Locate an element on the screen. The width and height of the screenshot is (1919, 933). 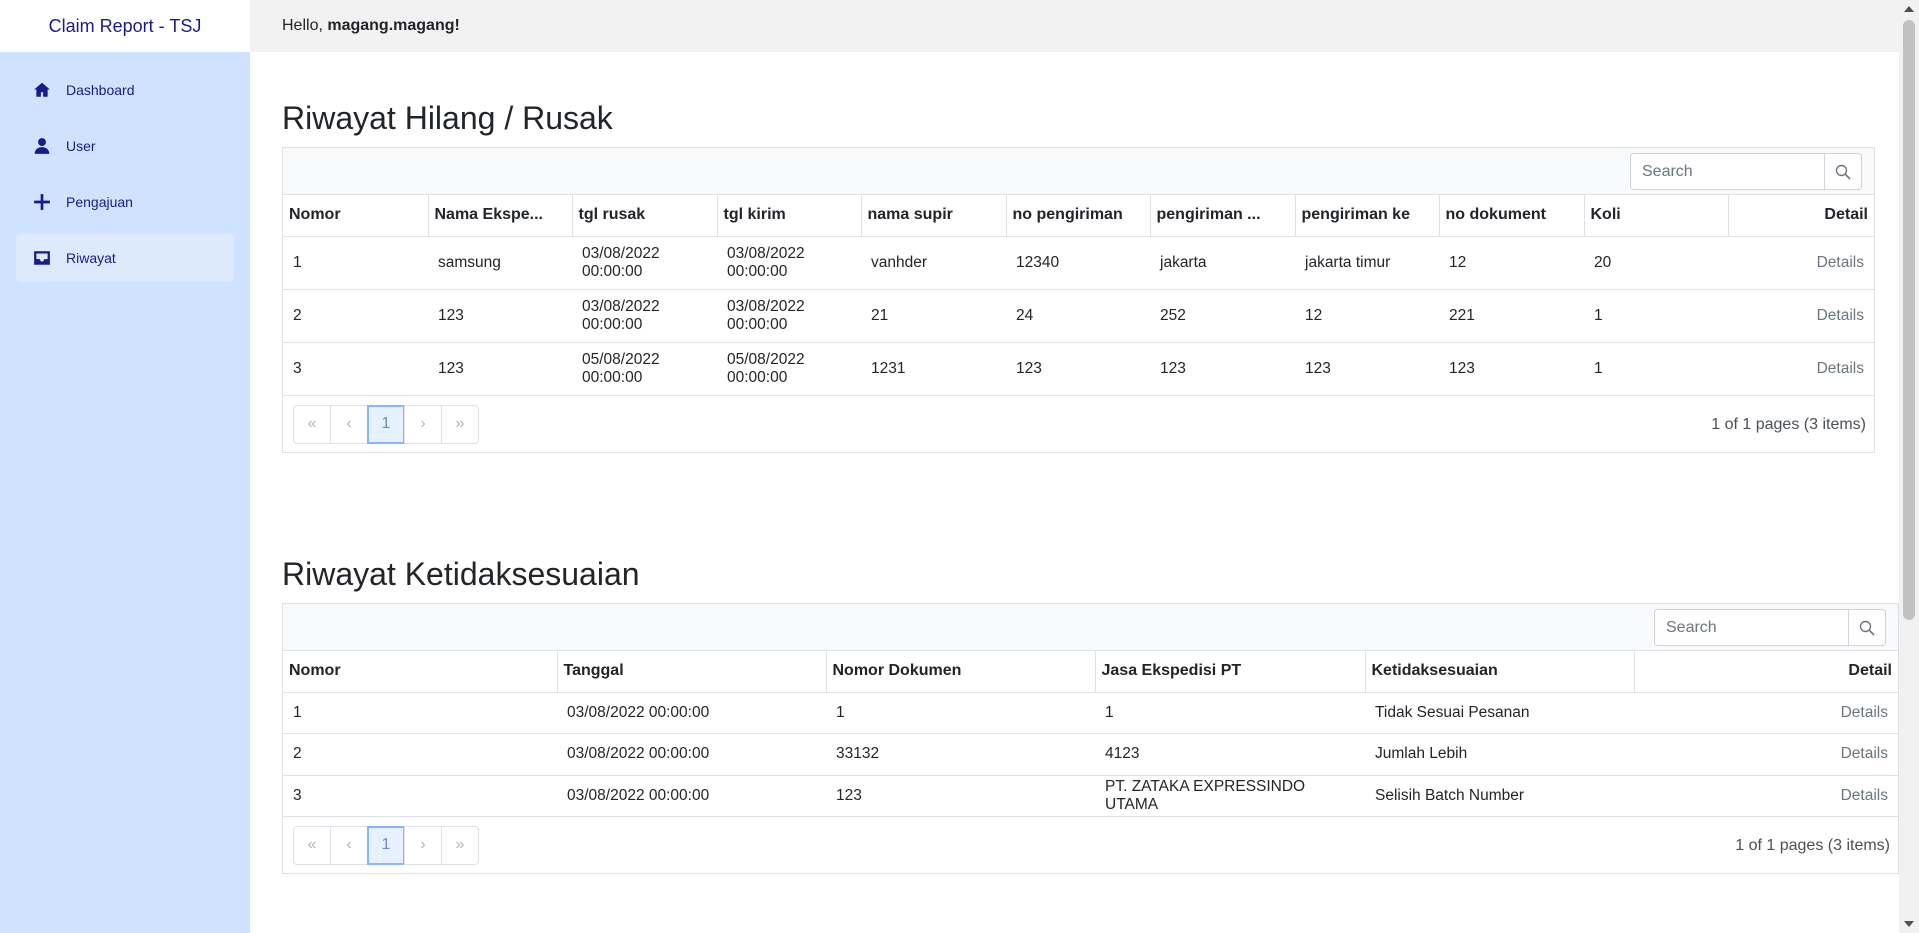
table-cell: 05/08/2022 00:00:00 is located at coordinates (644, 369).